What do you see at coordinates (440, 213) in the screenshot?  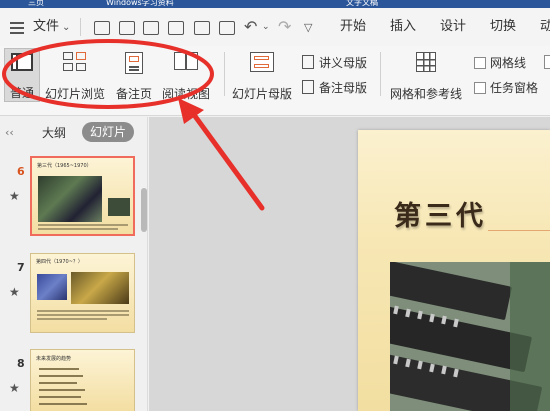 I see `slide-title: 第三代` at bounding box center [440, 213].